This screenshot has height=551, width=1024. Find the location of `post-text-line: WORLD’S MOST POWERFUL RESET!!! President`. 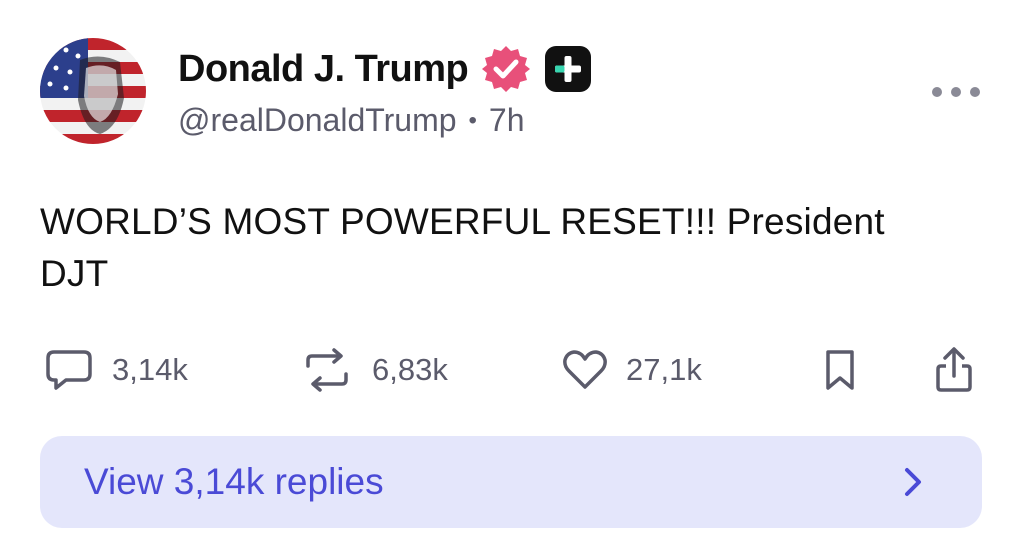

post-text-line: WORLD’S MOST POWERFUL RESET!!! President is located at coordinates (462, 221).